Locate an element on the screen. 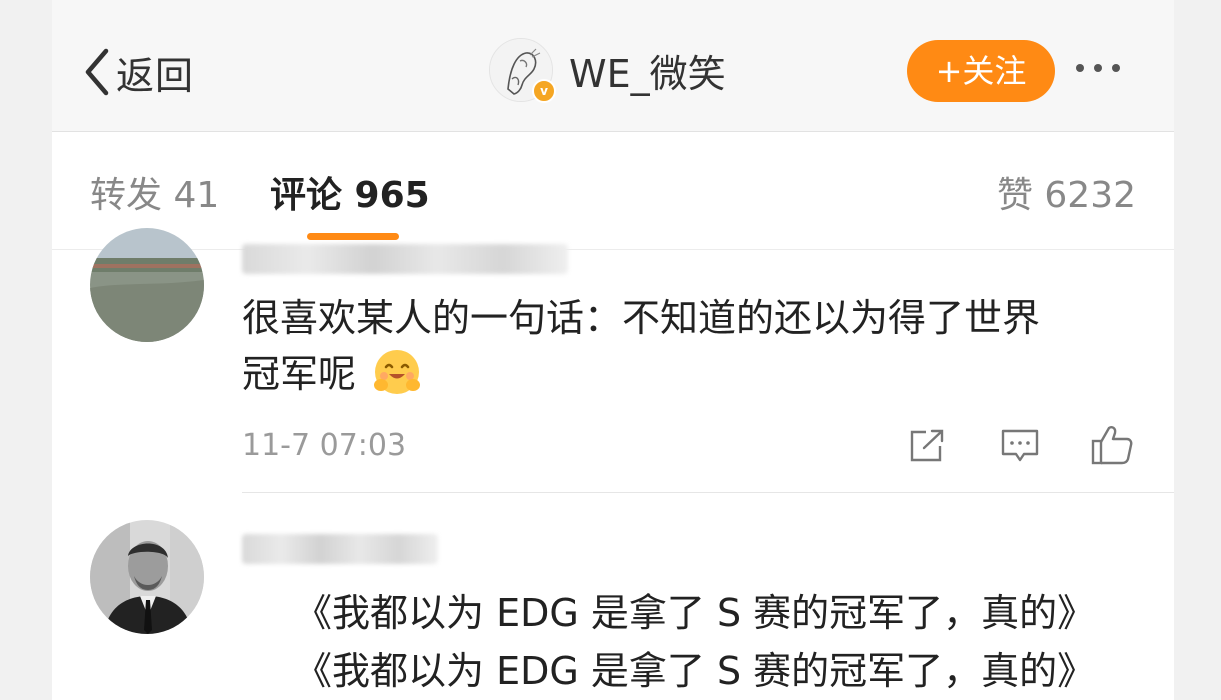 The height and width of the screenshot is (700, 1221). comment-icon is located at coordinates (1020, 446).